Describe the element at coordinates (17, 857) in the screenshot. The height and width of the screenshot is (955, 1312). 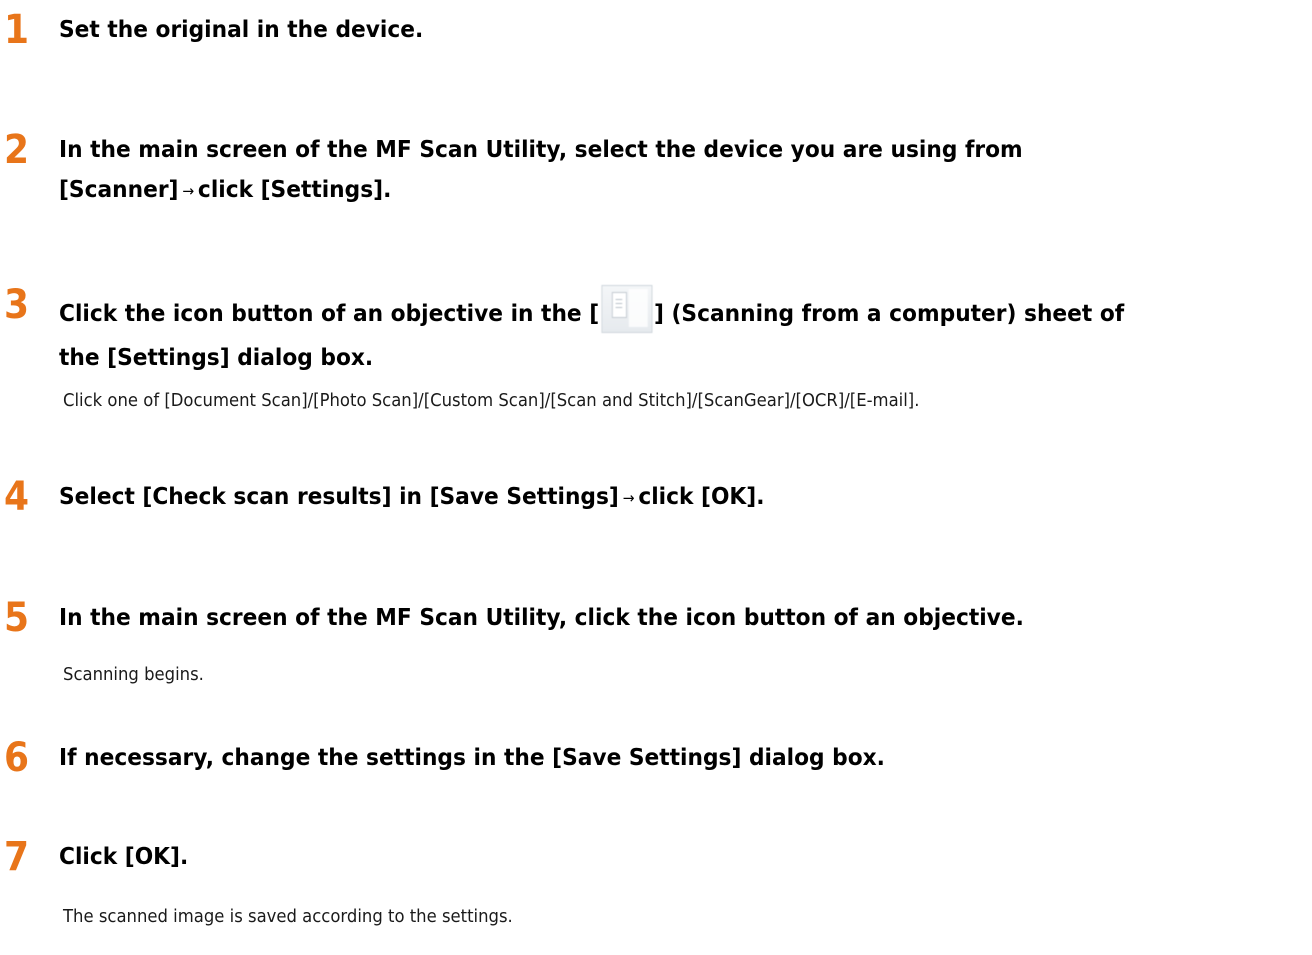
I see `step-number: 7` at that location.